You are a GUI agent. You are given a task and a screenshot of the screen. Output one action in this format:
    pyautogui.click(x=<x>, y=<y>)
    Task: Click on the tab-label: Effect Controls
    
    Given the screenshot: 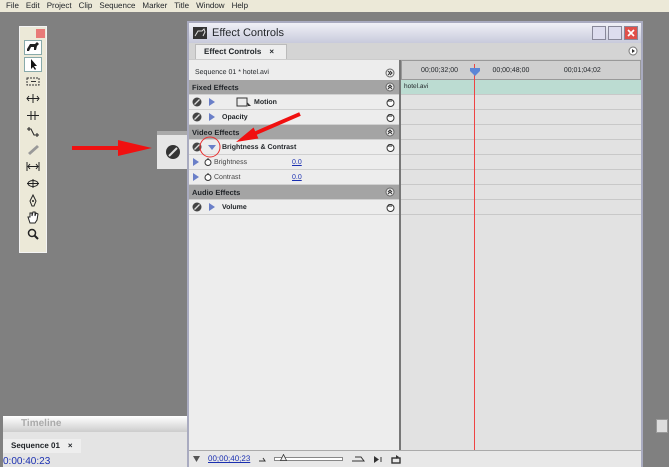 What is the action you would take?
    pyautogui.click(x=233, y=51)
    